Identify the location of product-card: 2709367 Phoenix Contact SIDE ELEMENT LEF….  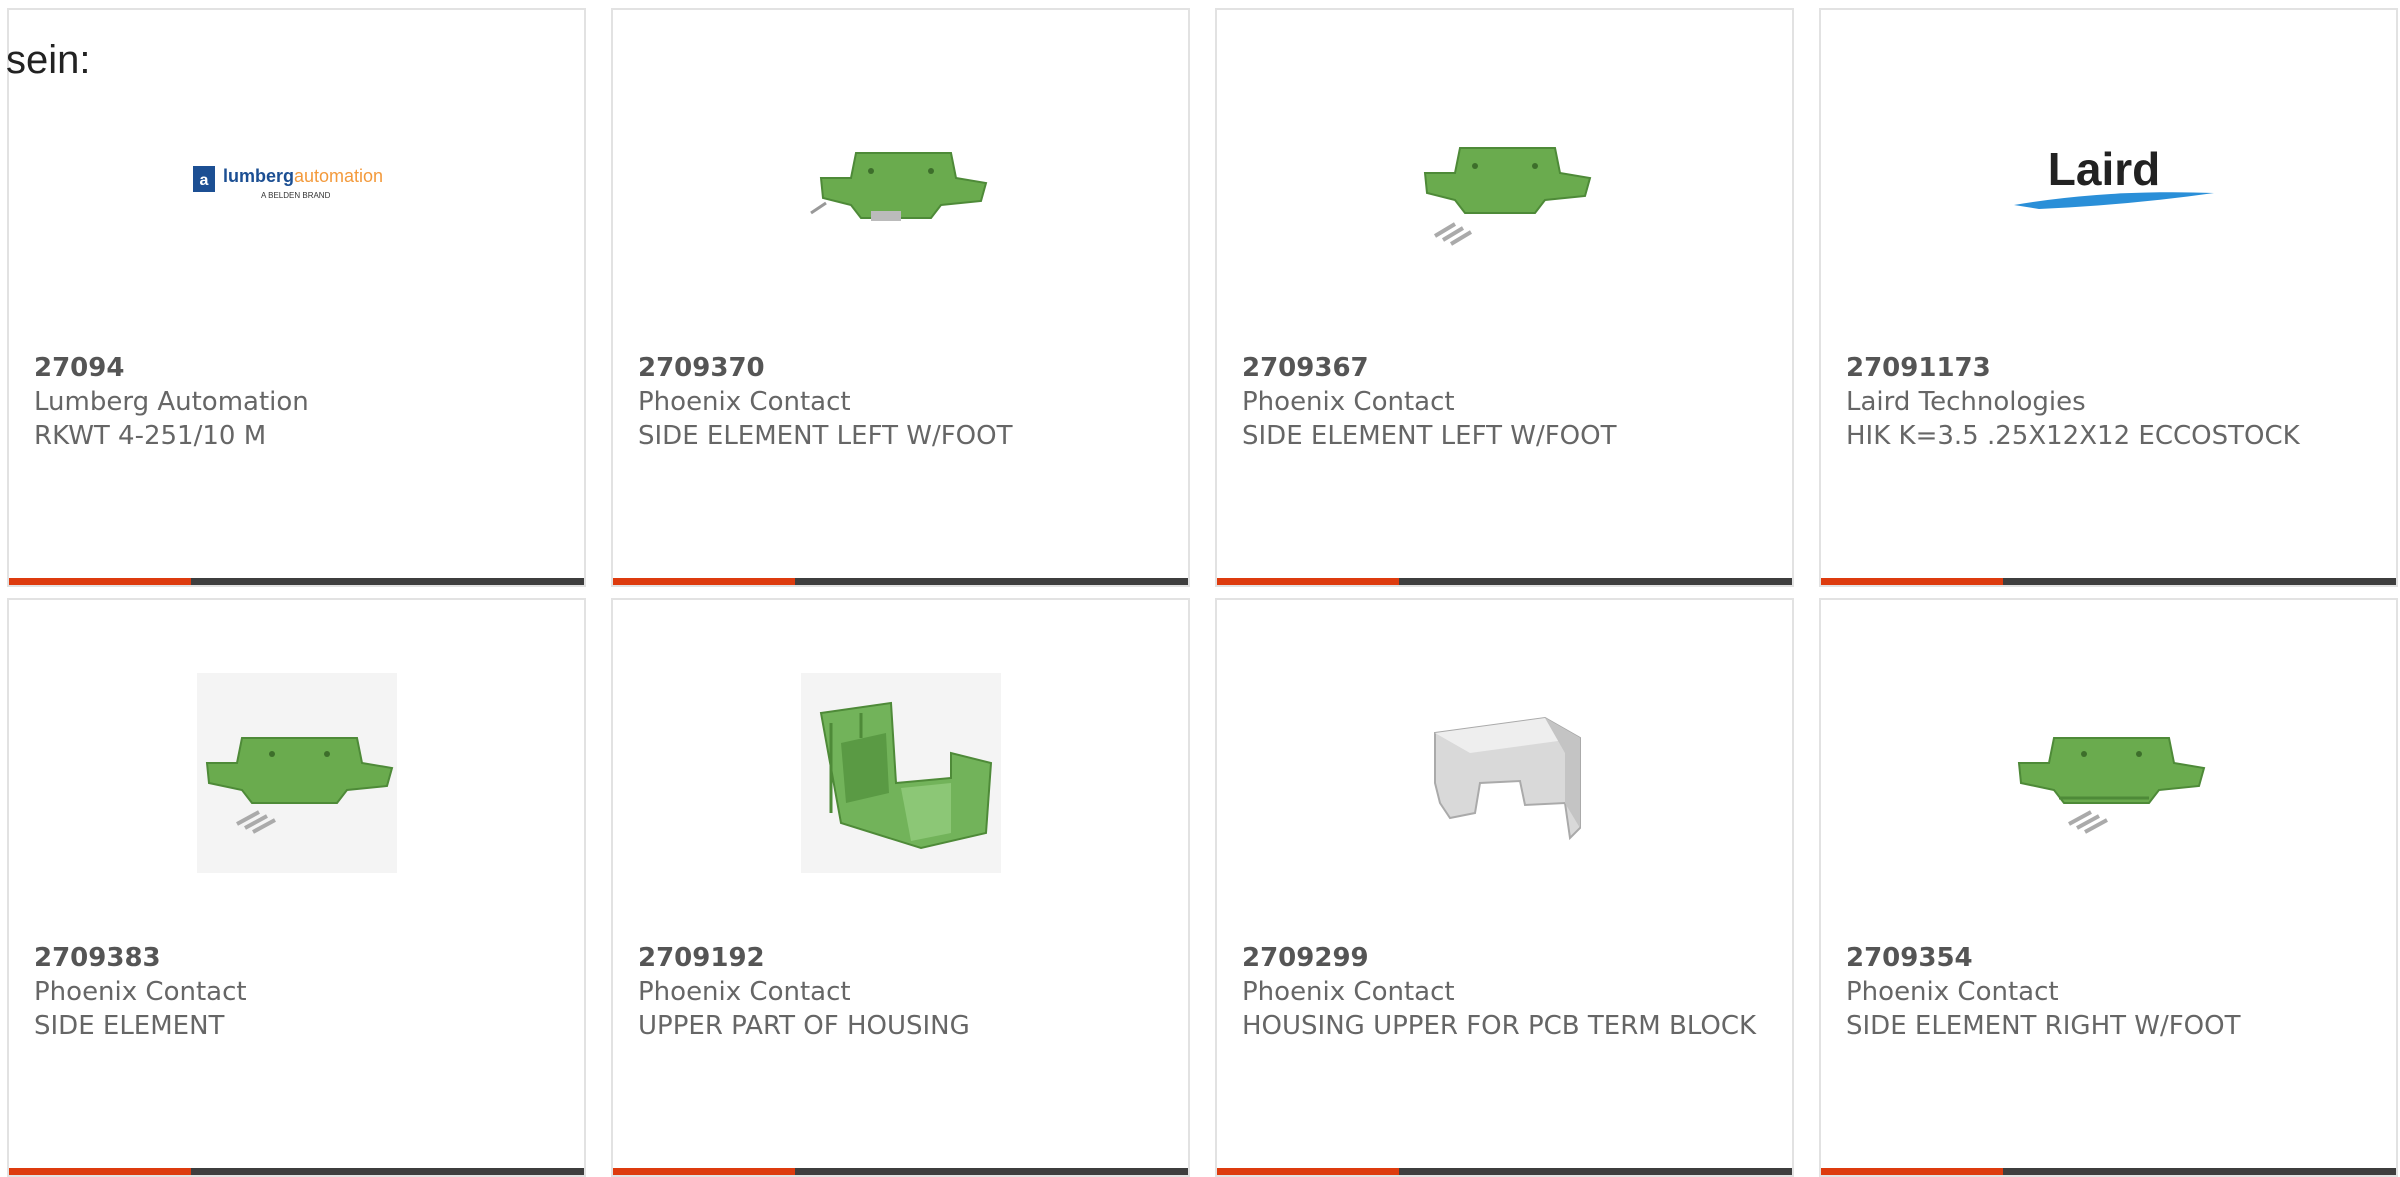
(1504, 297).